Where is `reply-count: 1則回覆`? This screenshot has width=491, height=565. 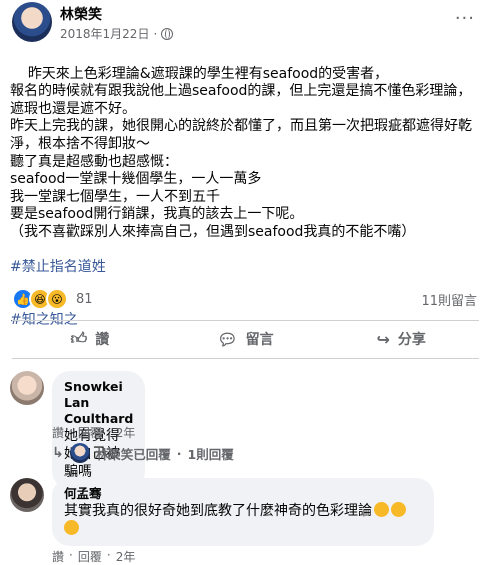
reply-count: 1則回覆 is located at coordinates (210, 454).